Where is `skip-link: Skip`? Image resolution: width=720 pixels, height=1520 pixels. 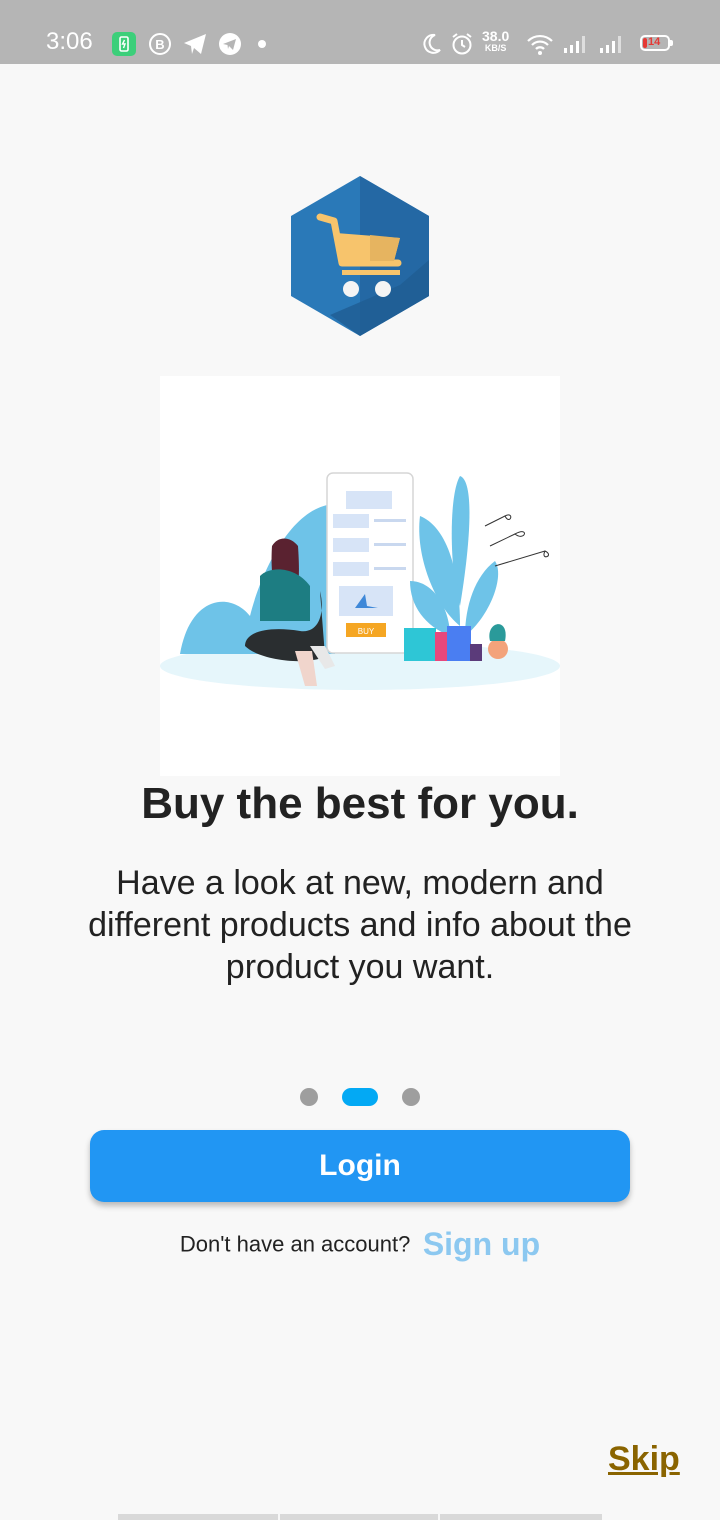 skip-link: Skip is located at coordinates (644, 1459).